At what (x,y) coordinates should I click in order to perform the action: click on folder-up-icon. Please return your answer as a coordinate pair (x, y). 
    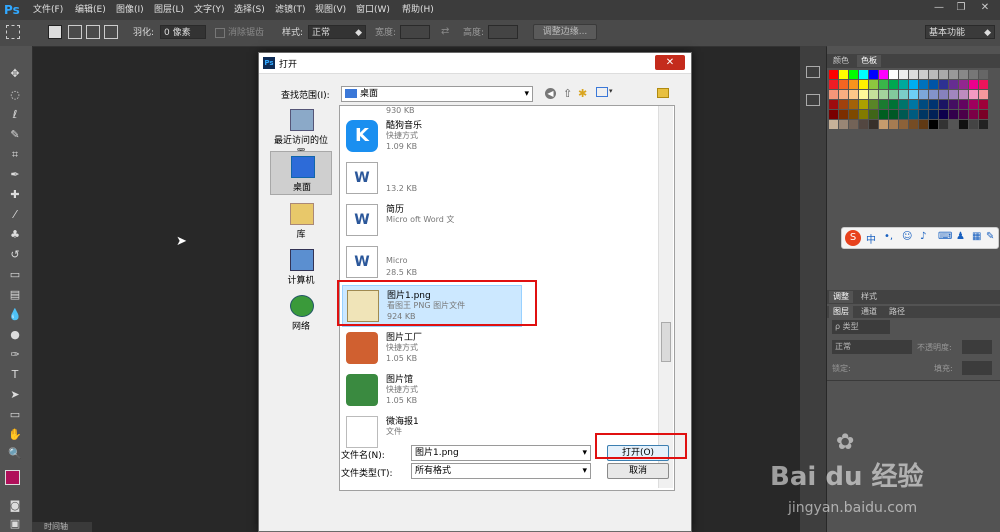
    Looking at the image, I should click on (663, 93).